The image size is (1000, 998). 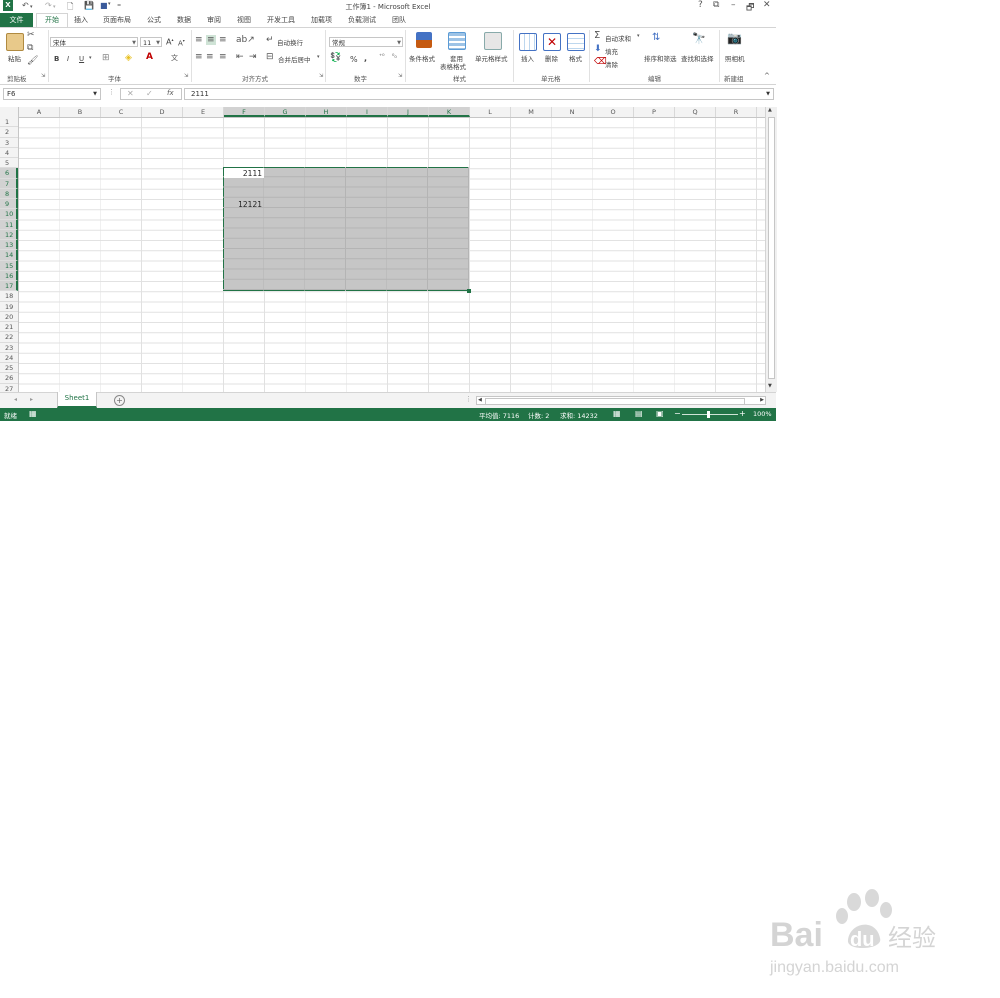 I want to click on fill-icon: ⬇, so click(x=598, y=49).